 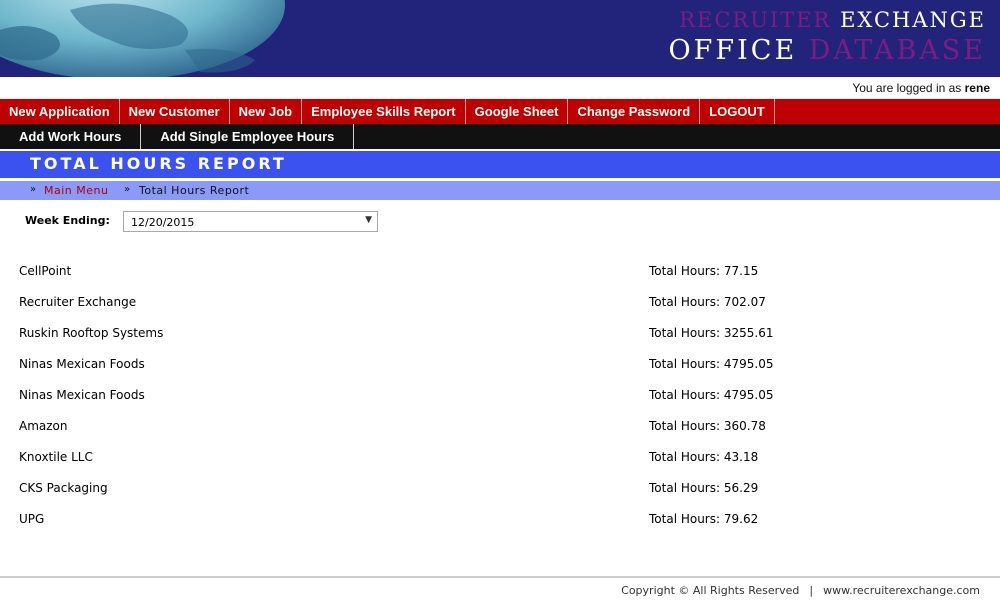 I want to click on globe-image, so click(x=142, y=38).